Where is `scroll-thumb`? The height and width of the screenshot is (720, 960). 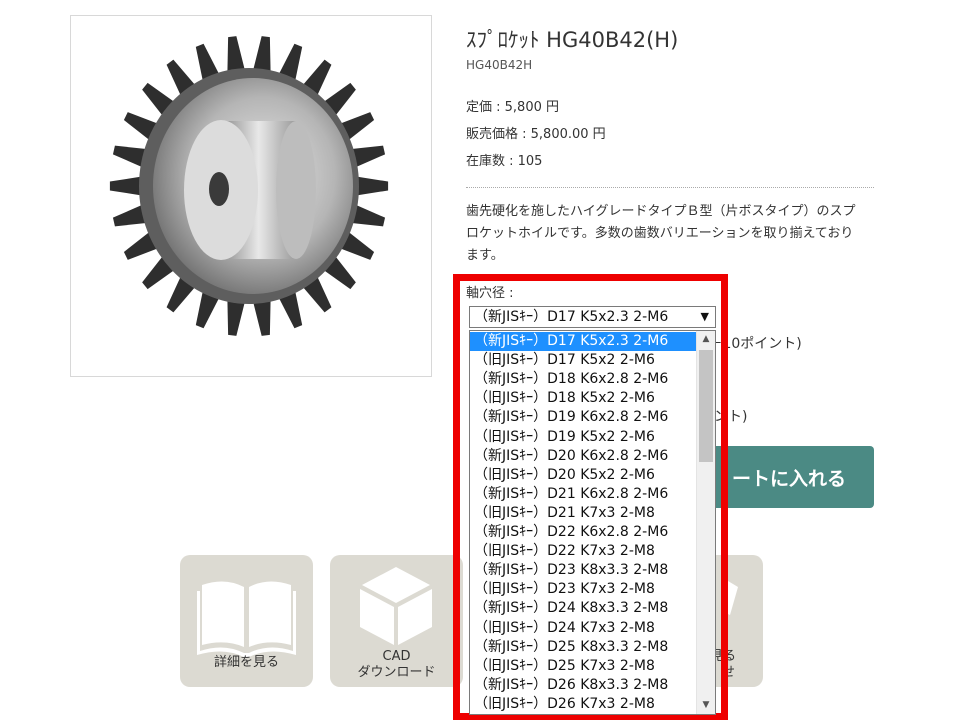 scroll-thumb is located at coordinates (706, 406).